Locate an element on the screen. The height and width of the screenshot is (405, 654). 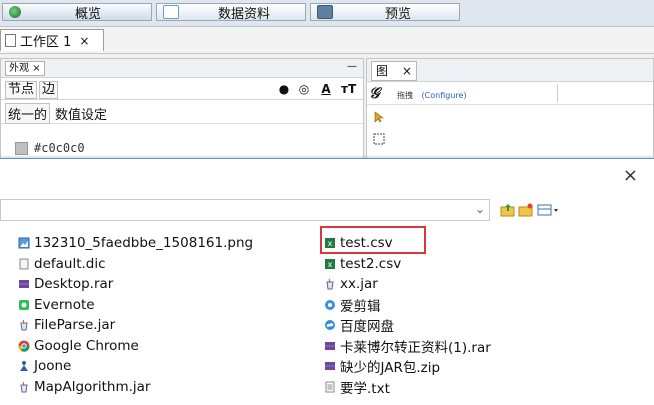
workspace-tab-label: 工作区 1 is located at coordinates (46, 42).